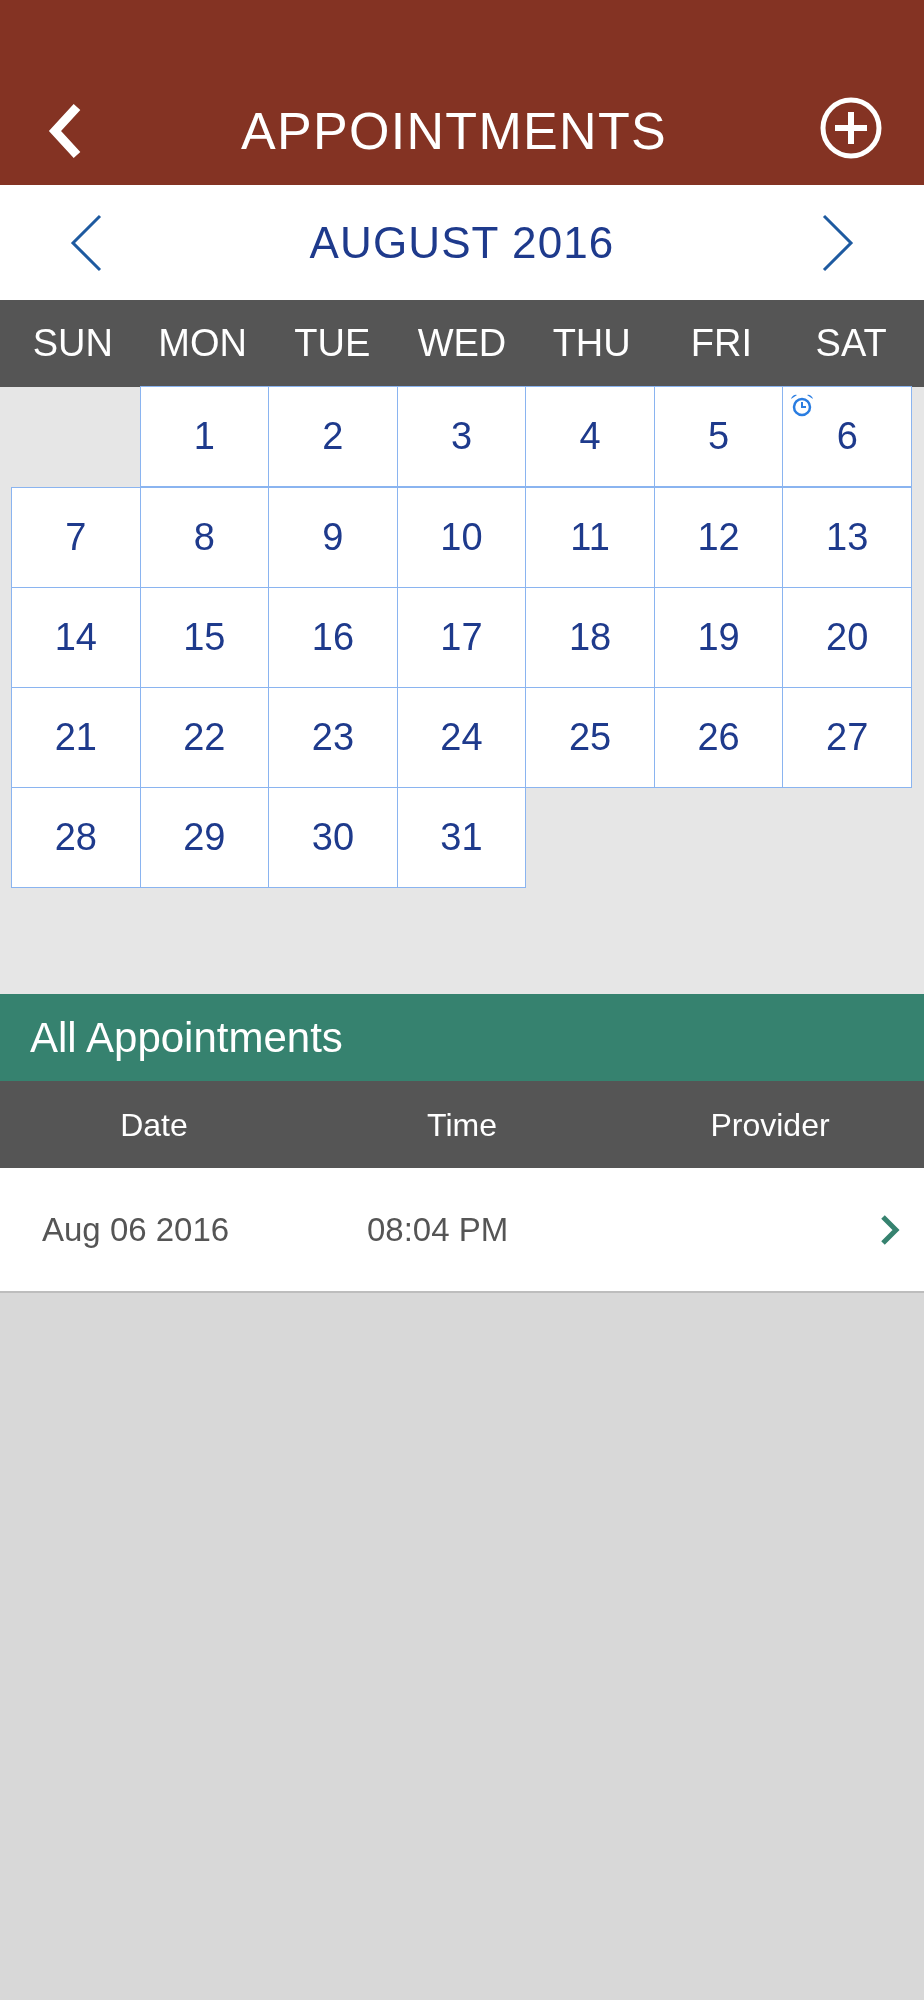 This screenshot has width=924, height=2000. I want to click on day-cell: 21, so click(76, 737).